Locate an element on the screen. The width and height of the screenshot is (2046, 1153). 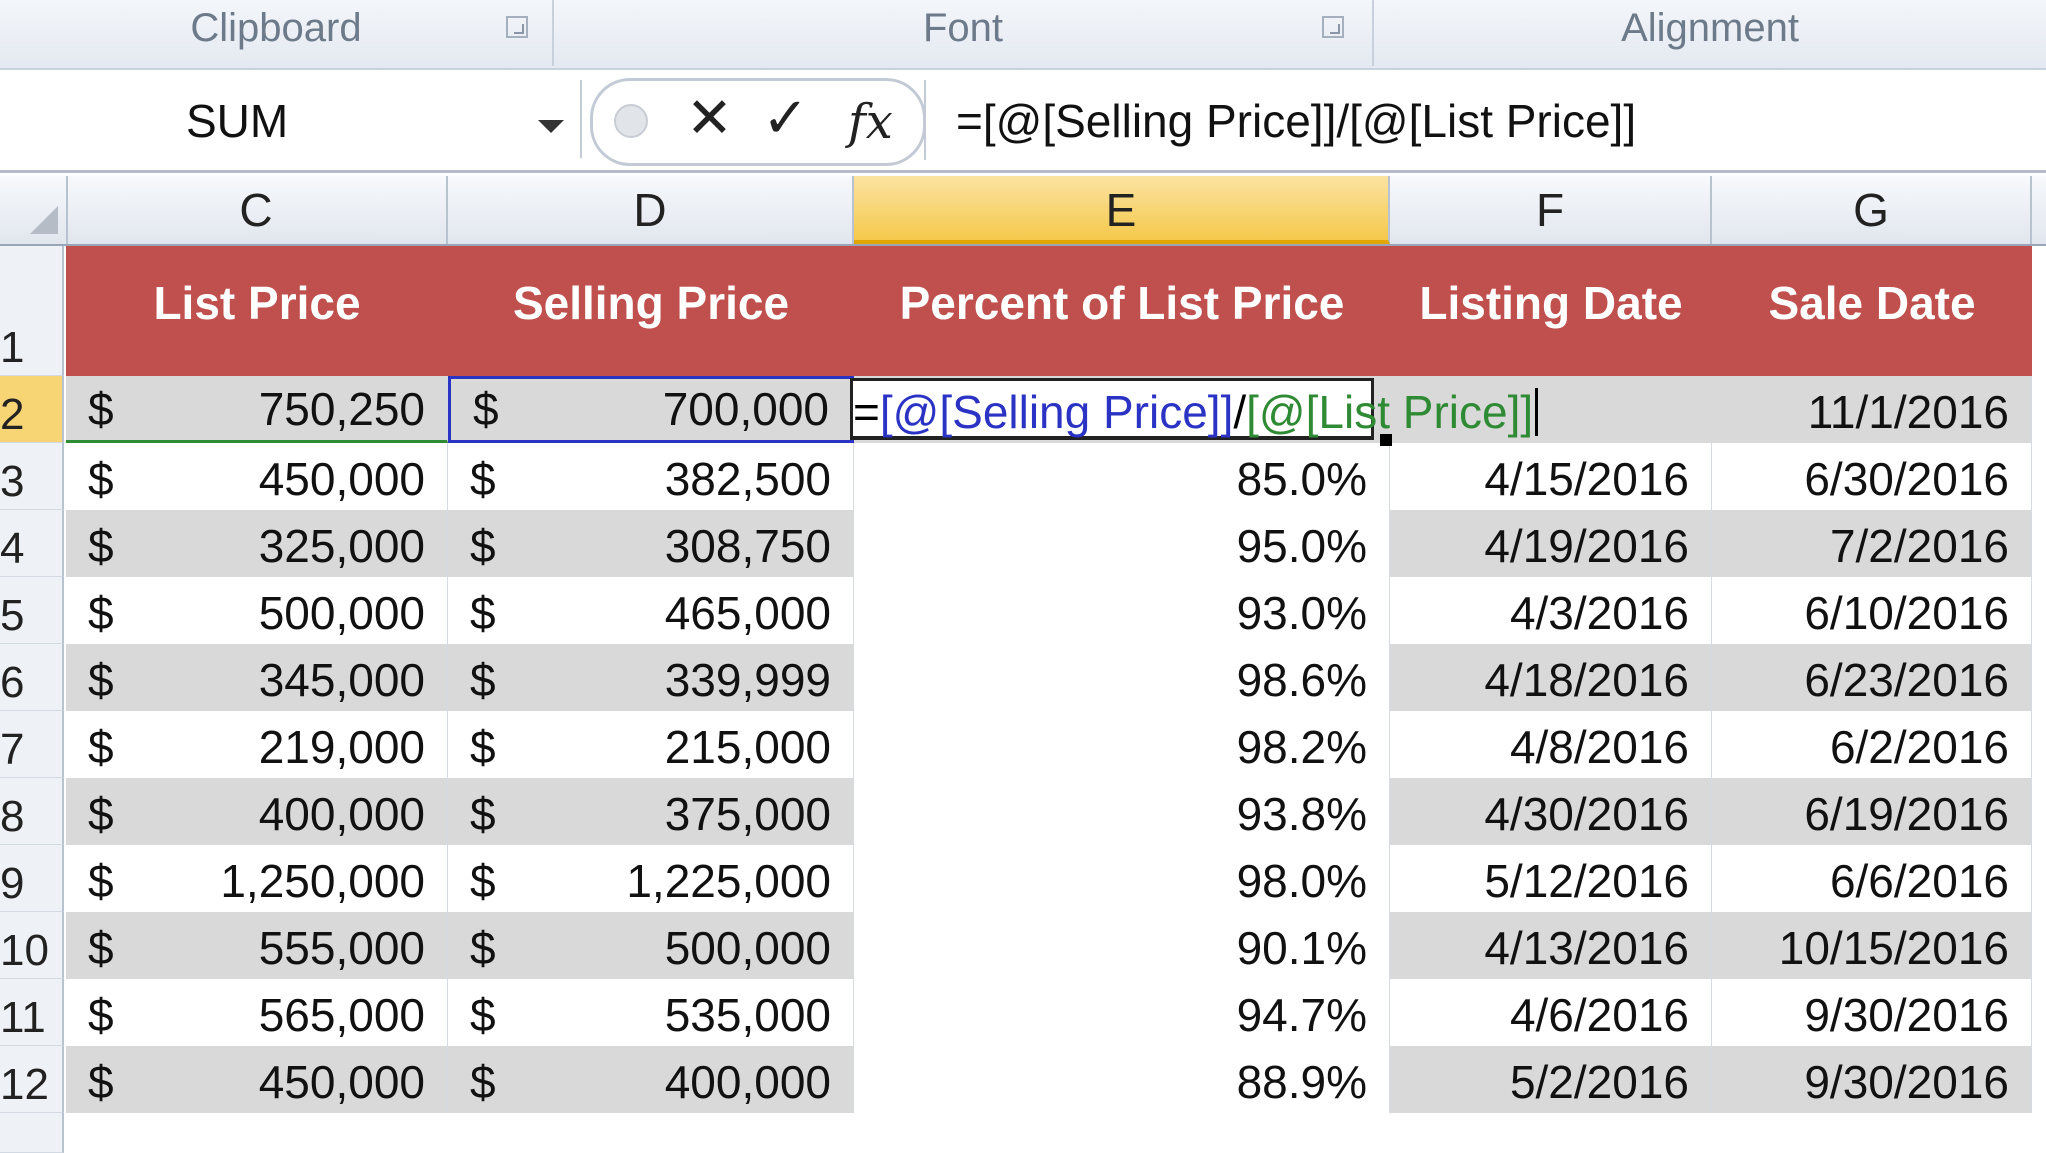
row-header-1: 1 is located at coordinates (32, 311).